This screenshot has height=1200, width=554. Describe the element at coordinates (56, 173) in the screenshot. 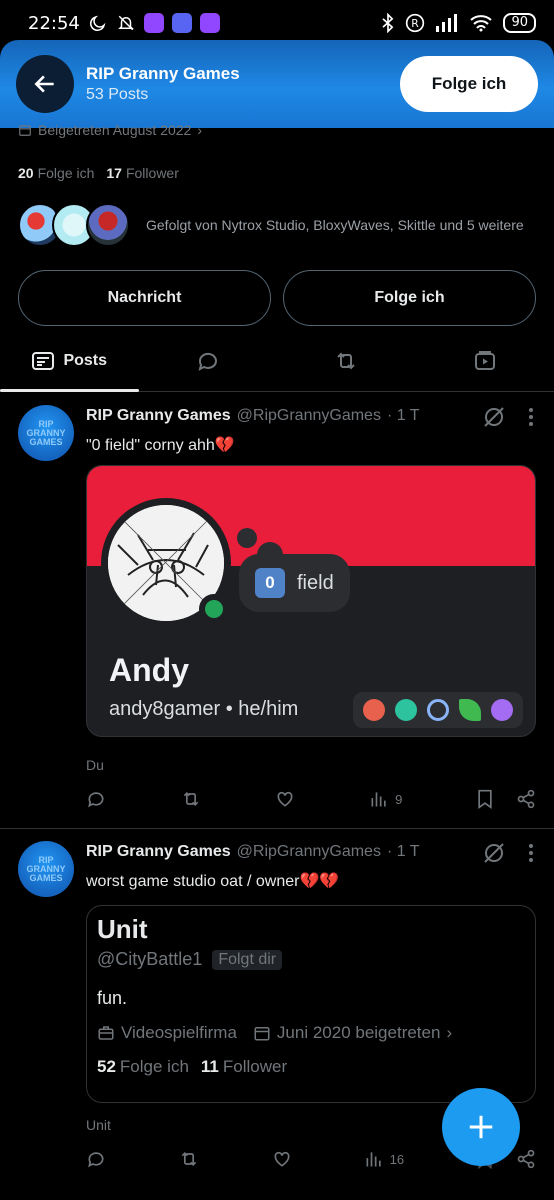

I see `following-stat: 20 Folge ich` at that location.